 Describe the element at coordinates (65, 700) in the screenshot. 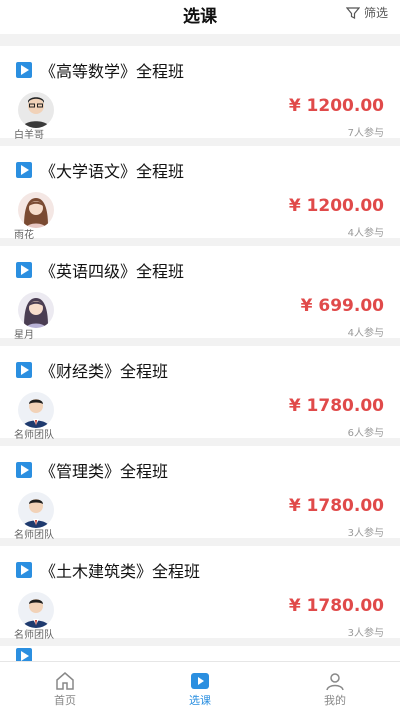

I see `tab-home-label: 首页` at that location.